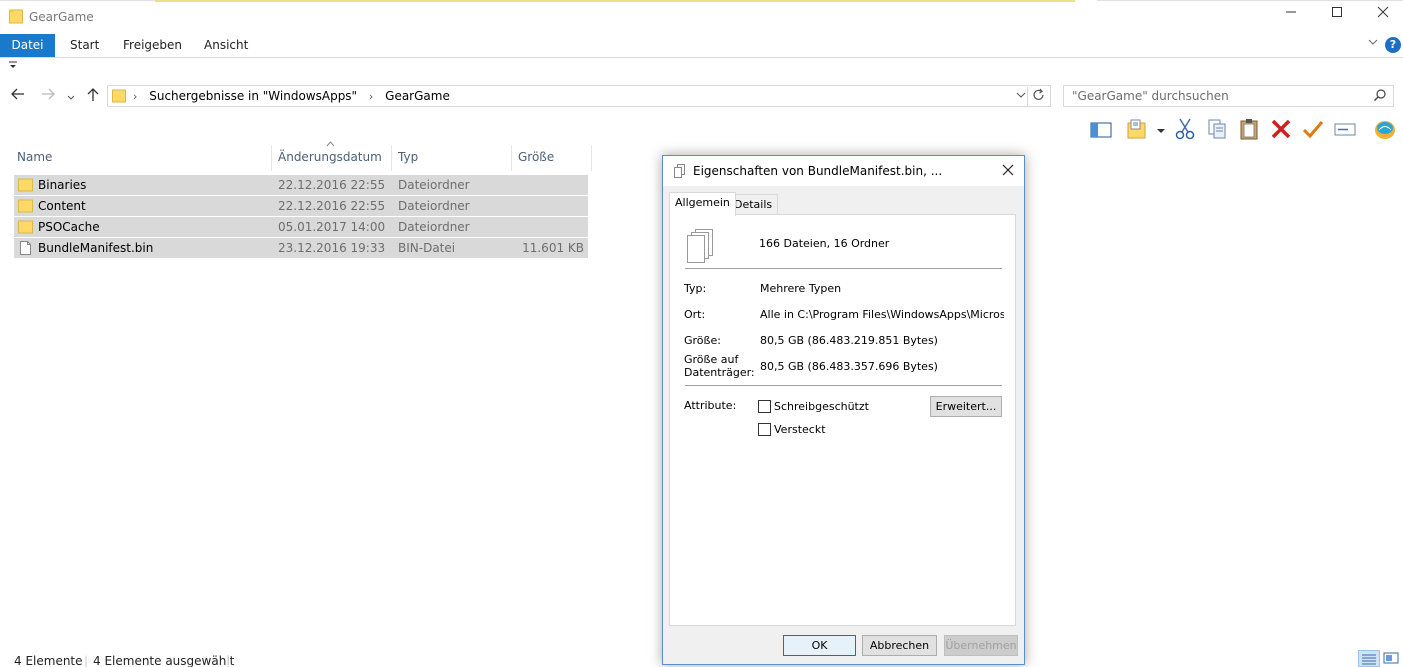 The height and width of the screenshot is (667, 1403). What do you see at coordinates (1373, 43) in the screenshot?
I see `expand-ribbon-icon` at bounding box center [1373, 43].